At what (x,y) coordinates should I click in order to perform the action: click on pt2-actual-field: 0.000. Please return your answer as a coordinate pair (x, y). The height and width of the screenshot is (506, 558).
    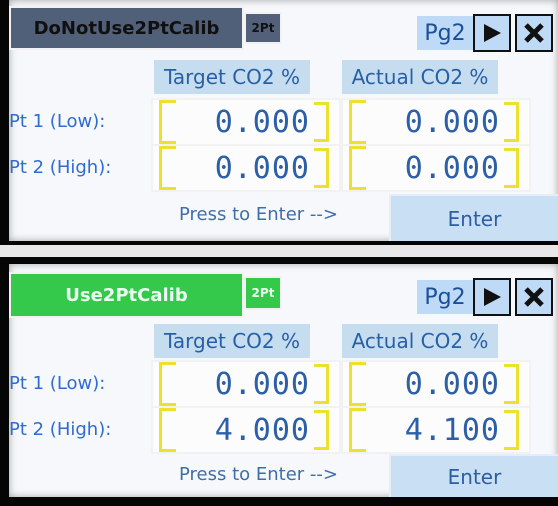
    Looking at the image, I should click on (436, 168).